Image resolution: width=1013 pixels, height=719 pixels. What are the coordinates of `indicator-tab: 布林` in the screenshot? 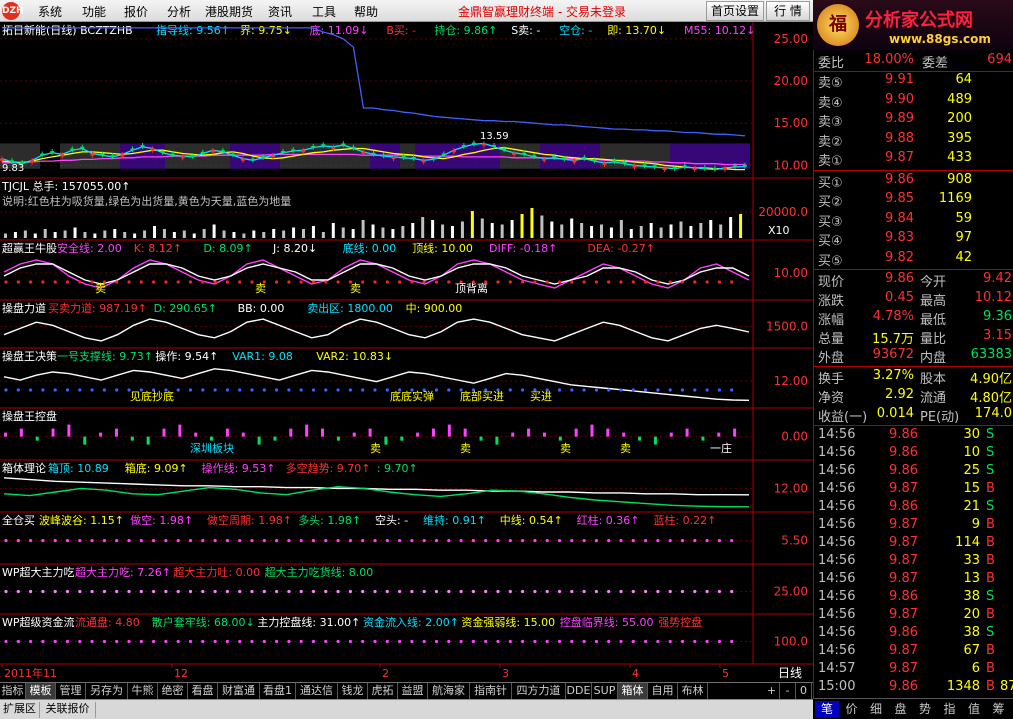 It's located at (693, 691).